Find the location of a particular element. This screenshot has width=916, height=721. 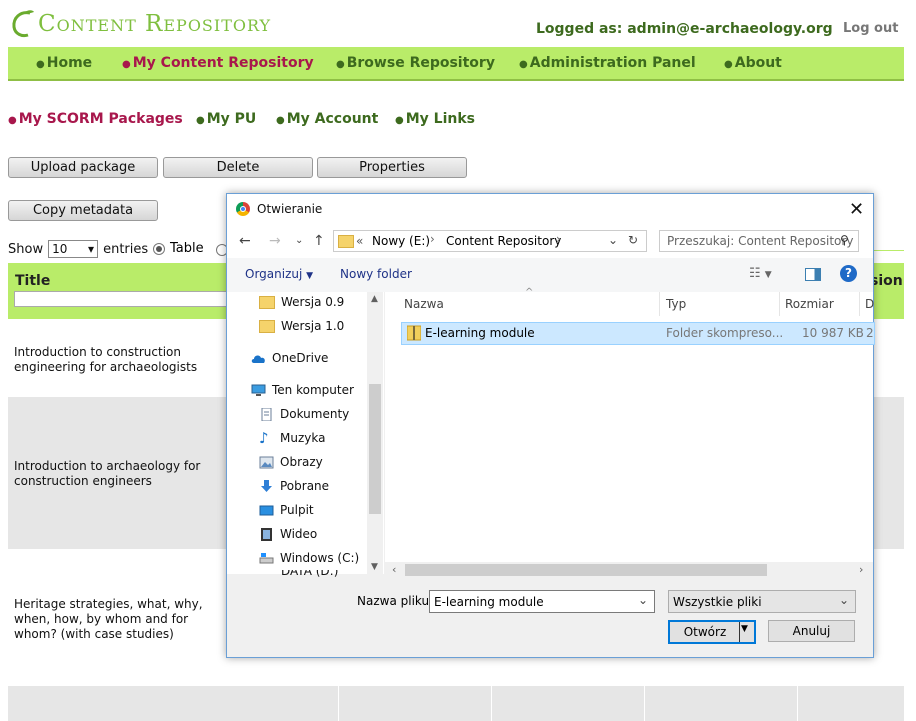

back-arrow-icon: ← is located at coordinates (245, 241).